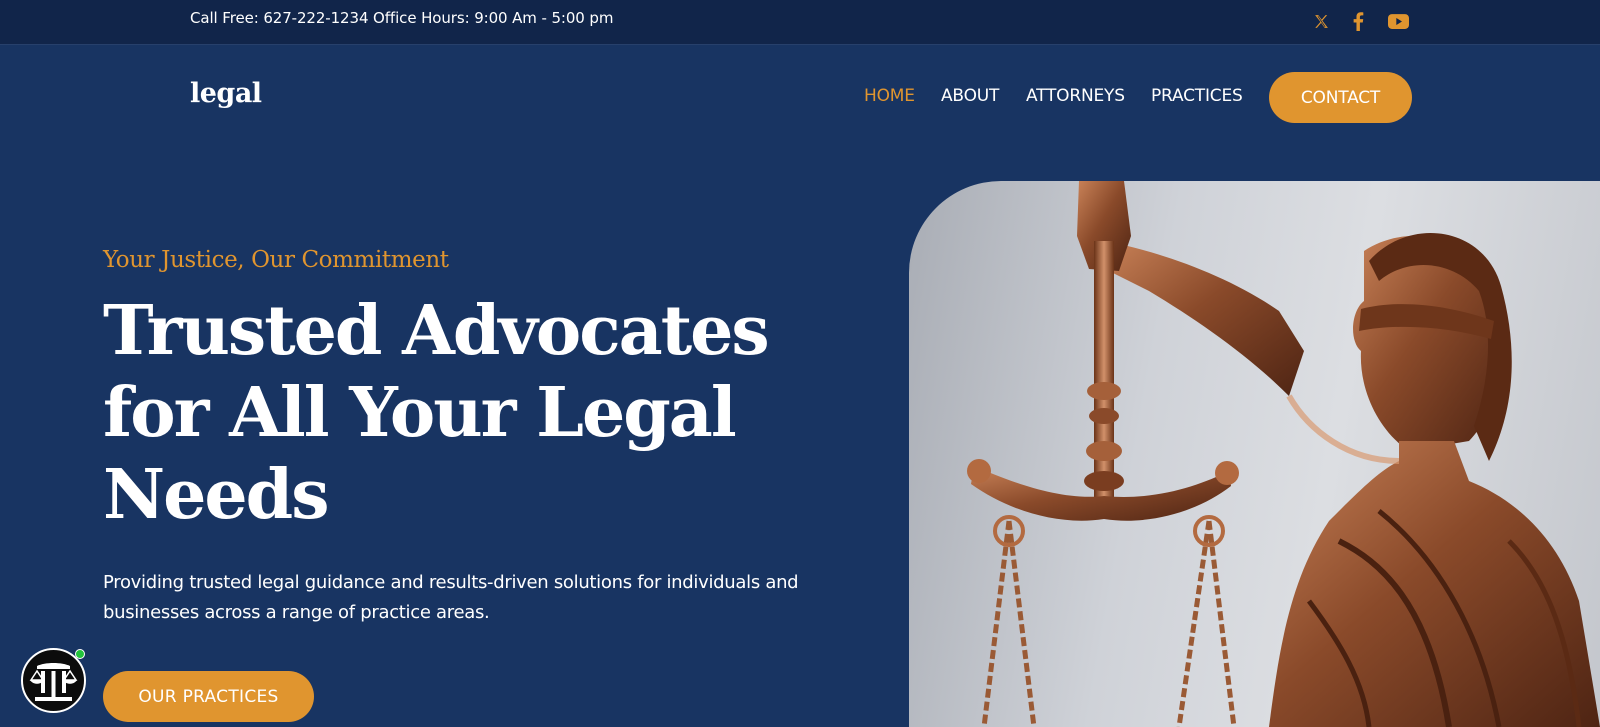 The width and height of the screenshot is (1600, 727). I want to click on facebook-icon, so click(1358, 21).